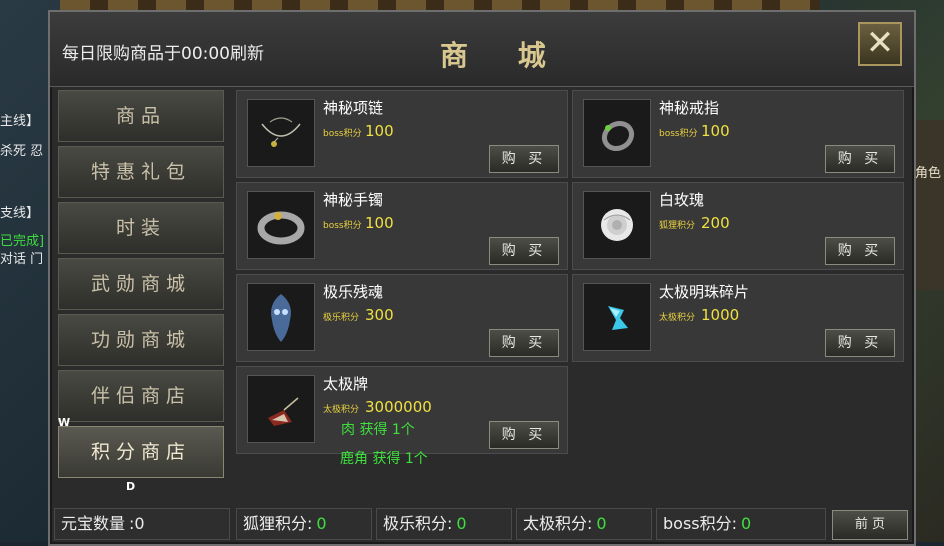 This screenshot has height=546, width=944. Describe the element at coordinates (353, 292) in the screenshot. I see `item-name: 极乐残魂` at that location.